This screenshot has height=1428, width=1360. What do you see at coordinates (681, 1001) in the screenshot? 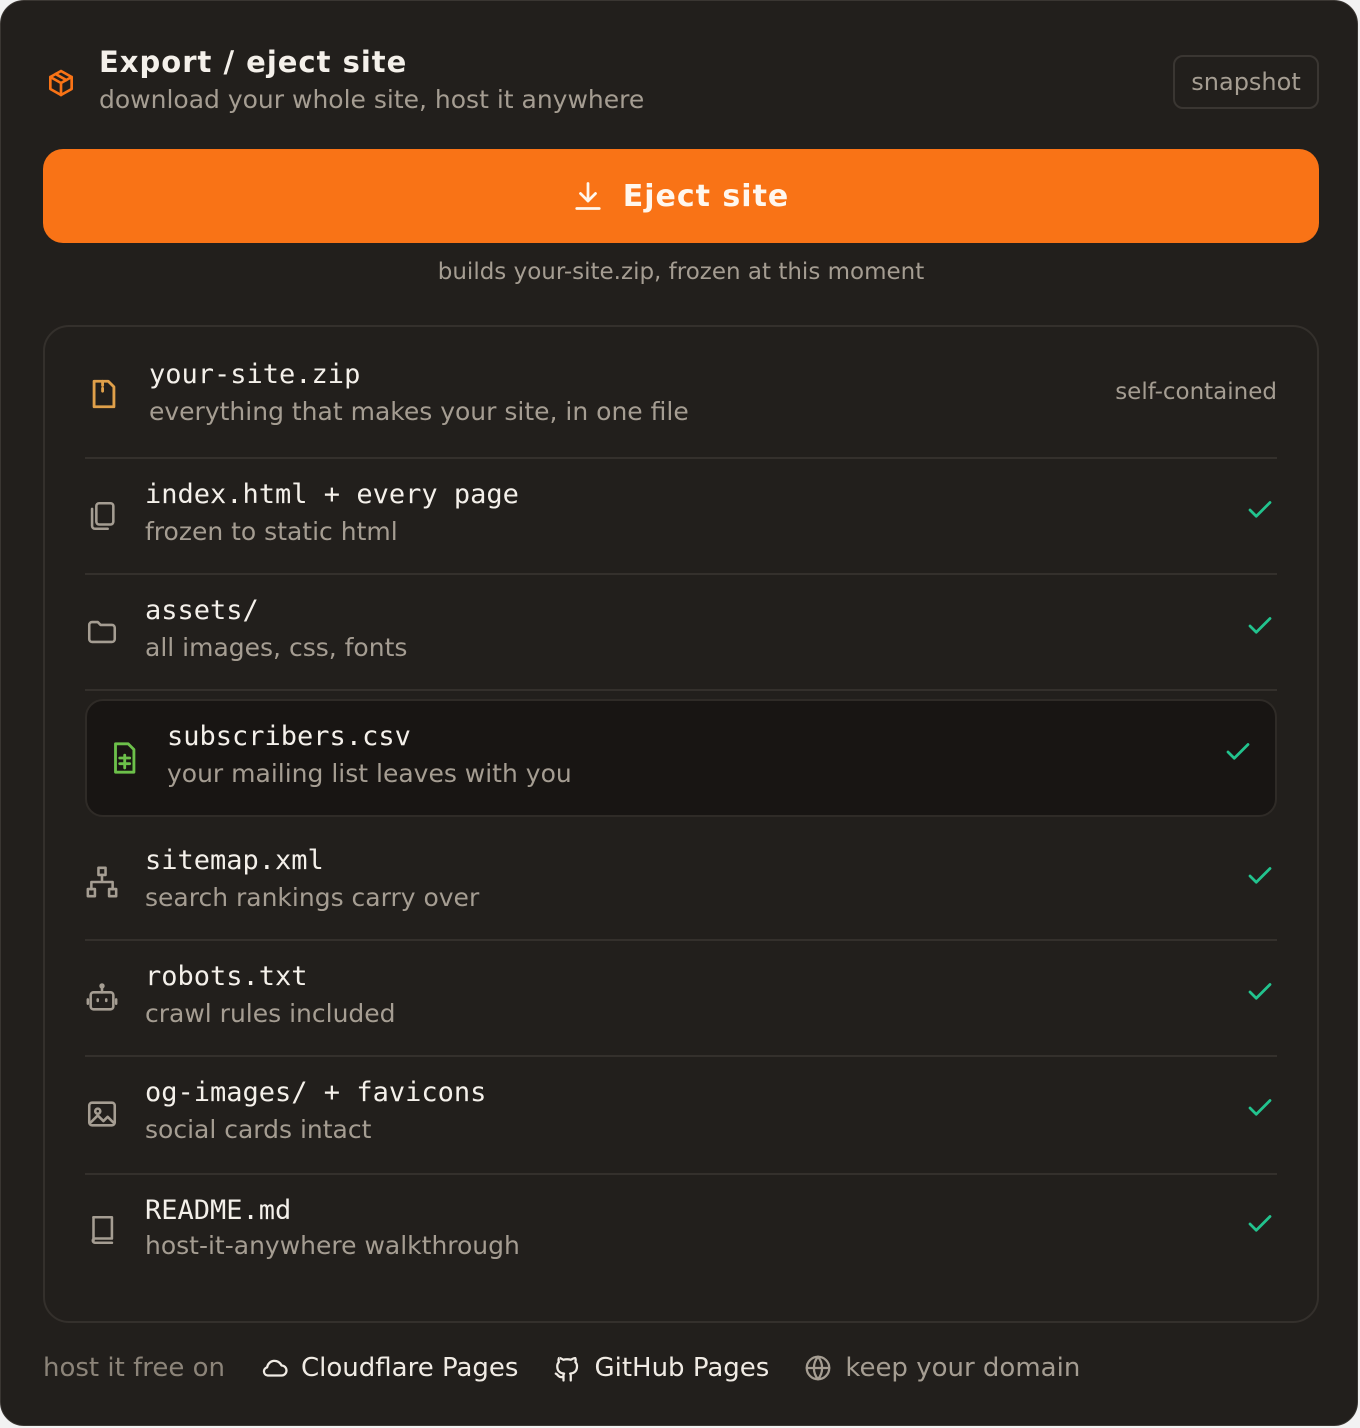
I see `list-item-robots: robots.txt crawl rules included` at bounding box center [681, 1001].